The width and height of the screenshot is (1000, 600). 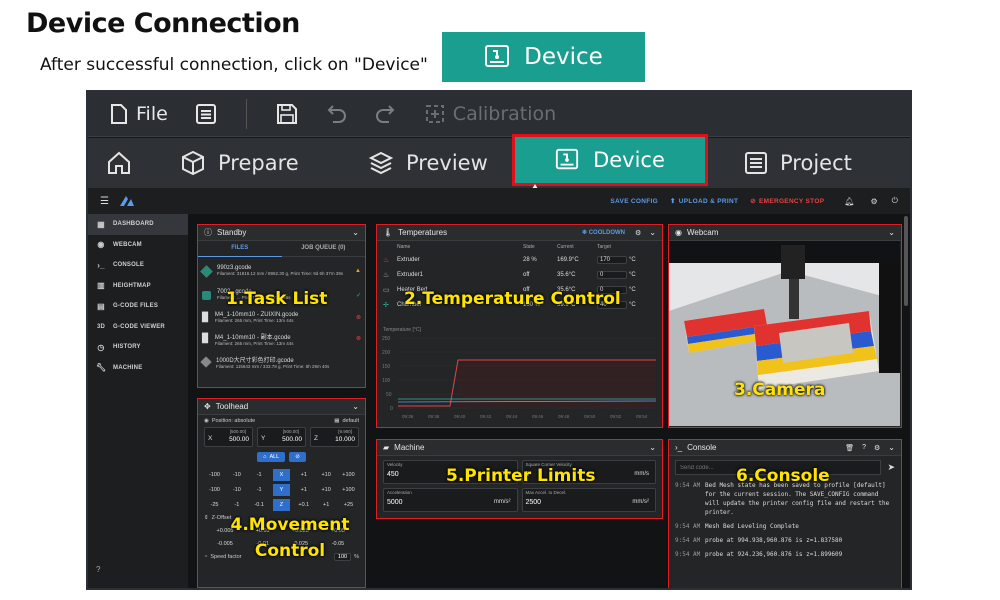 What do you see at coordinates (708, 201) in the screenshot?
I see `upload-print-label: UPLOAD & PRINT` at bounding box center [708, 201].